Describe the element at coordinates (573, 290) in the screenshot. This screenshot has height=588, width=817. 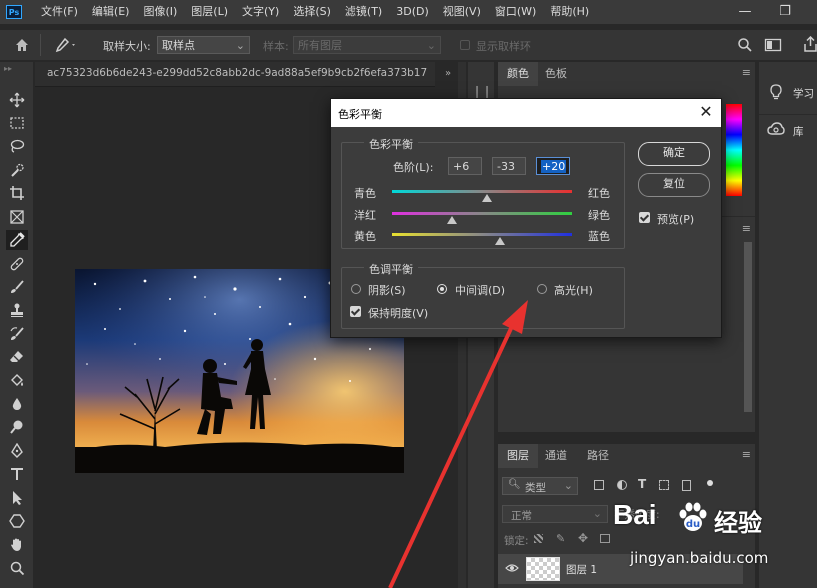
I see `highlights-label: 高光(H)` at that location.